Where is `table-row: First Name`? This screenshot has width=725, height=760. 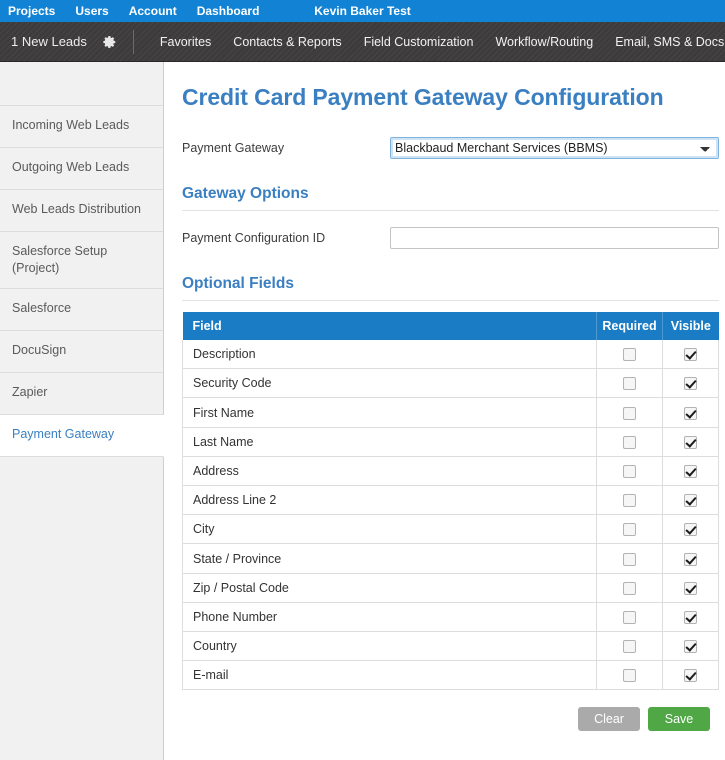
table-row: First Name is located at coordinates (450, 412).